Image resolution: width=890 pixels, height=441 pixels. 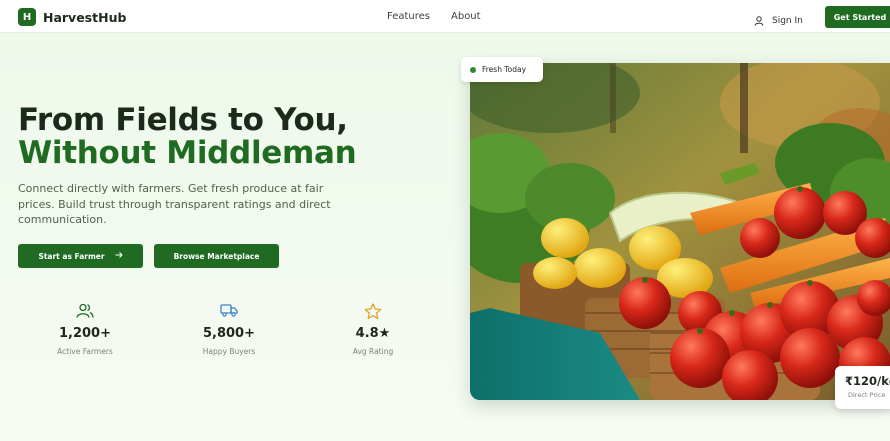 I want to click on price-label: Direct Price, so click(x=867, y=395).